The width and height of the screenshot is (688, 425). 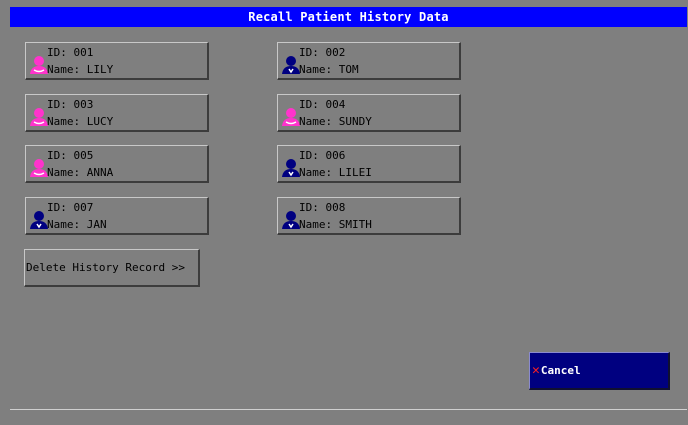 I want to click on cancel-label: Cancel, so click(x=560, y=370).